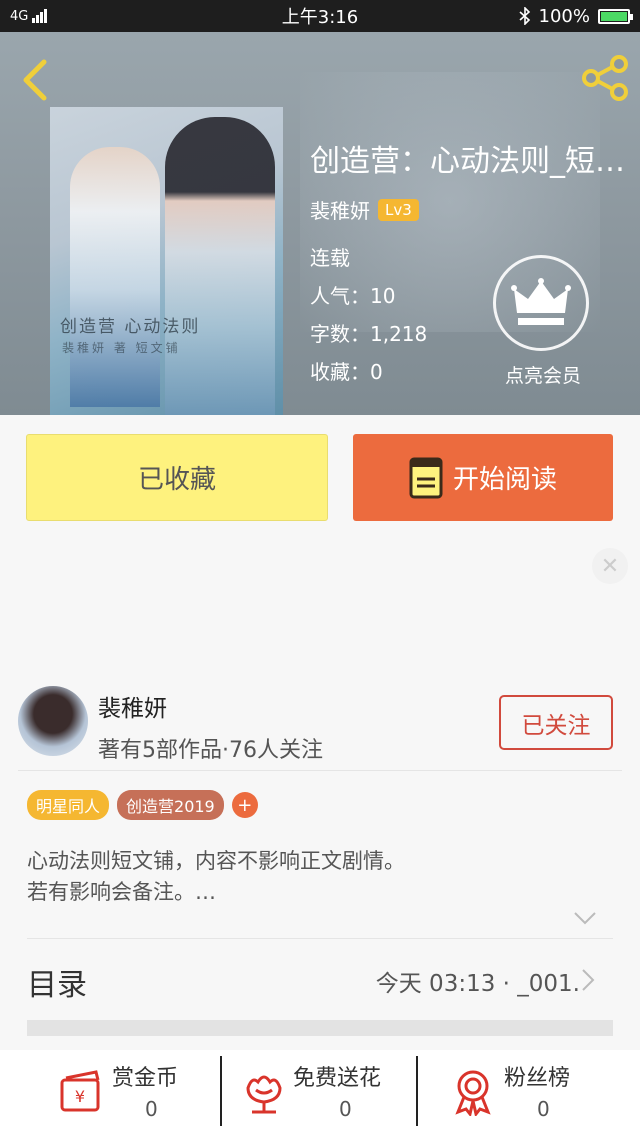  Describe the element at coordinates (398, 209) in the screenshot. I see `level-badge: Lv3` at that location.